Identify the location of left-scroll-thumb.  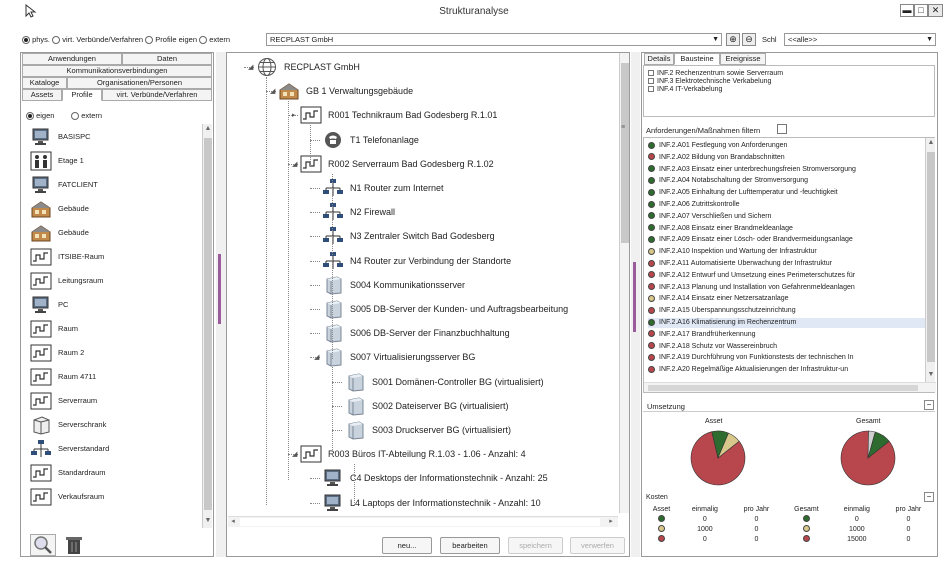
(208, 324).